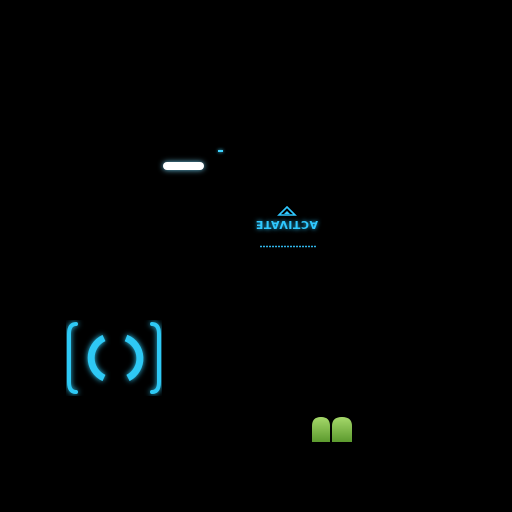 Image resolution: width=512 pixels, height=512 pixels. Describe the element at coordinates (332, 429) in the screenshot. I see `green-pickup-icon` at that location.